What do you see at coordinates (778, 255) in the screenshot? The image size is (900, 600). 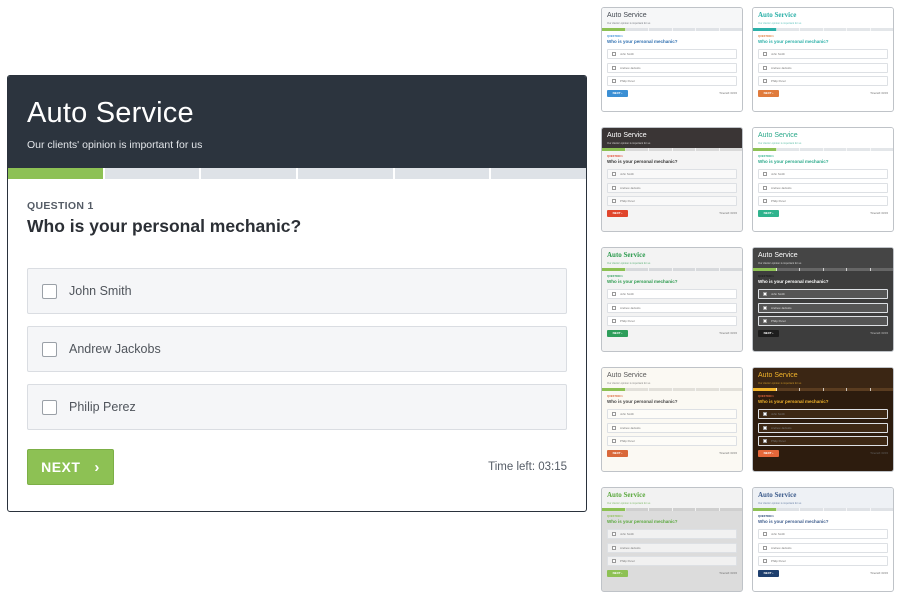 I see `thumb-title: Auto Service` at bounding box center [778, 255].